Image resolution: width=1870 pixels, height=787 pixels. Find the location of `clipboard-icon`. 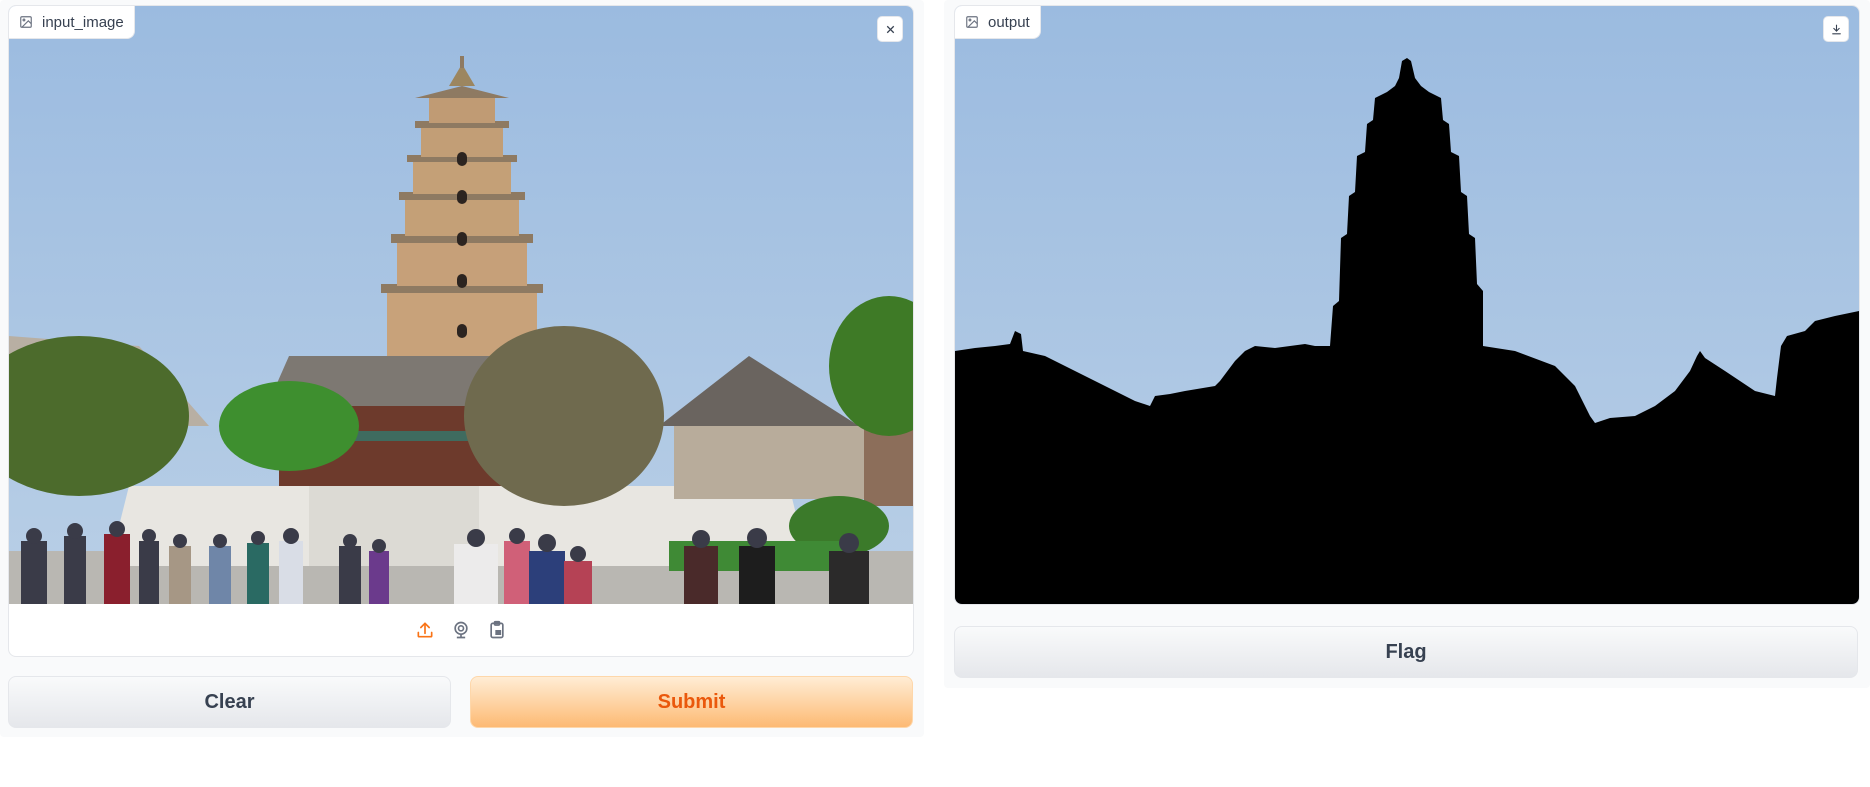

clipboard-icon is located at coordinates (497, 630).